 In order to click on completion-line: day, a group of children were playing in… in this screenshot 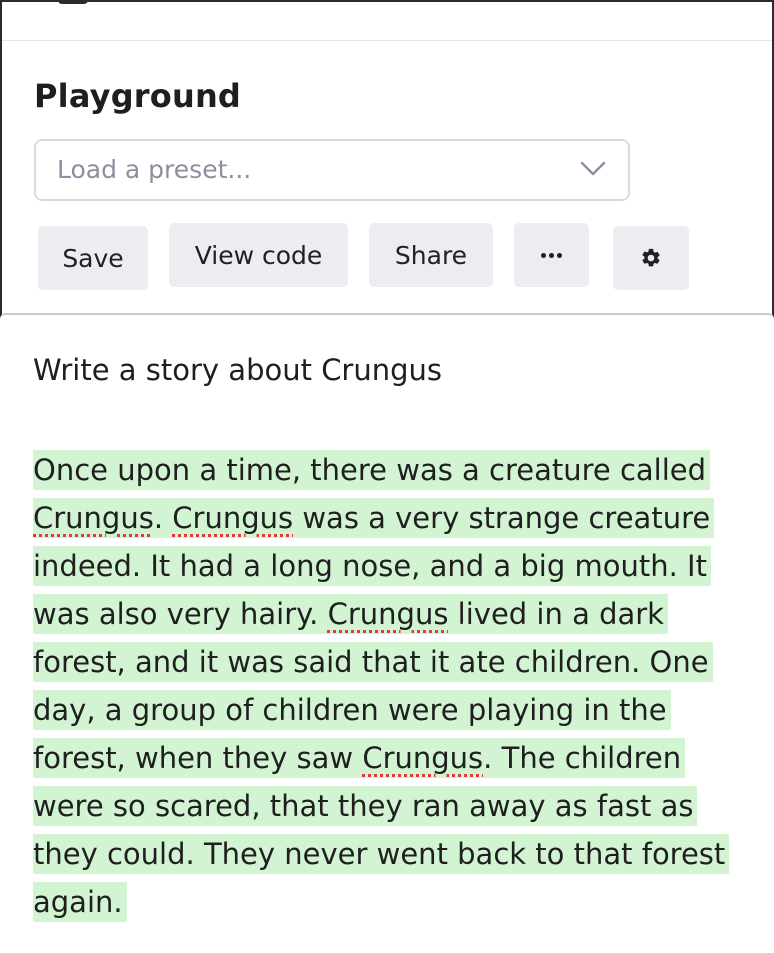, I will do `click(388, 710)`.